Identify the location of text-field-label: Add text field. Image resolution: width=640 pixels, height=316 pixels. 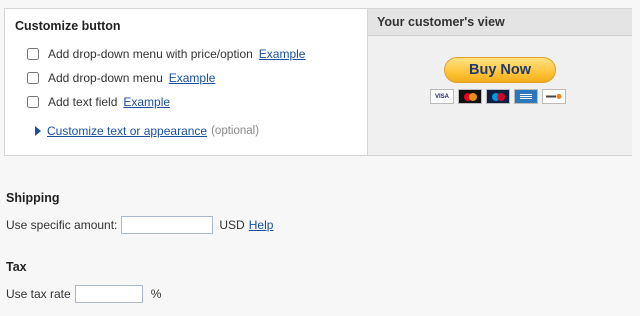
(83, 102).